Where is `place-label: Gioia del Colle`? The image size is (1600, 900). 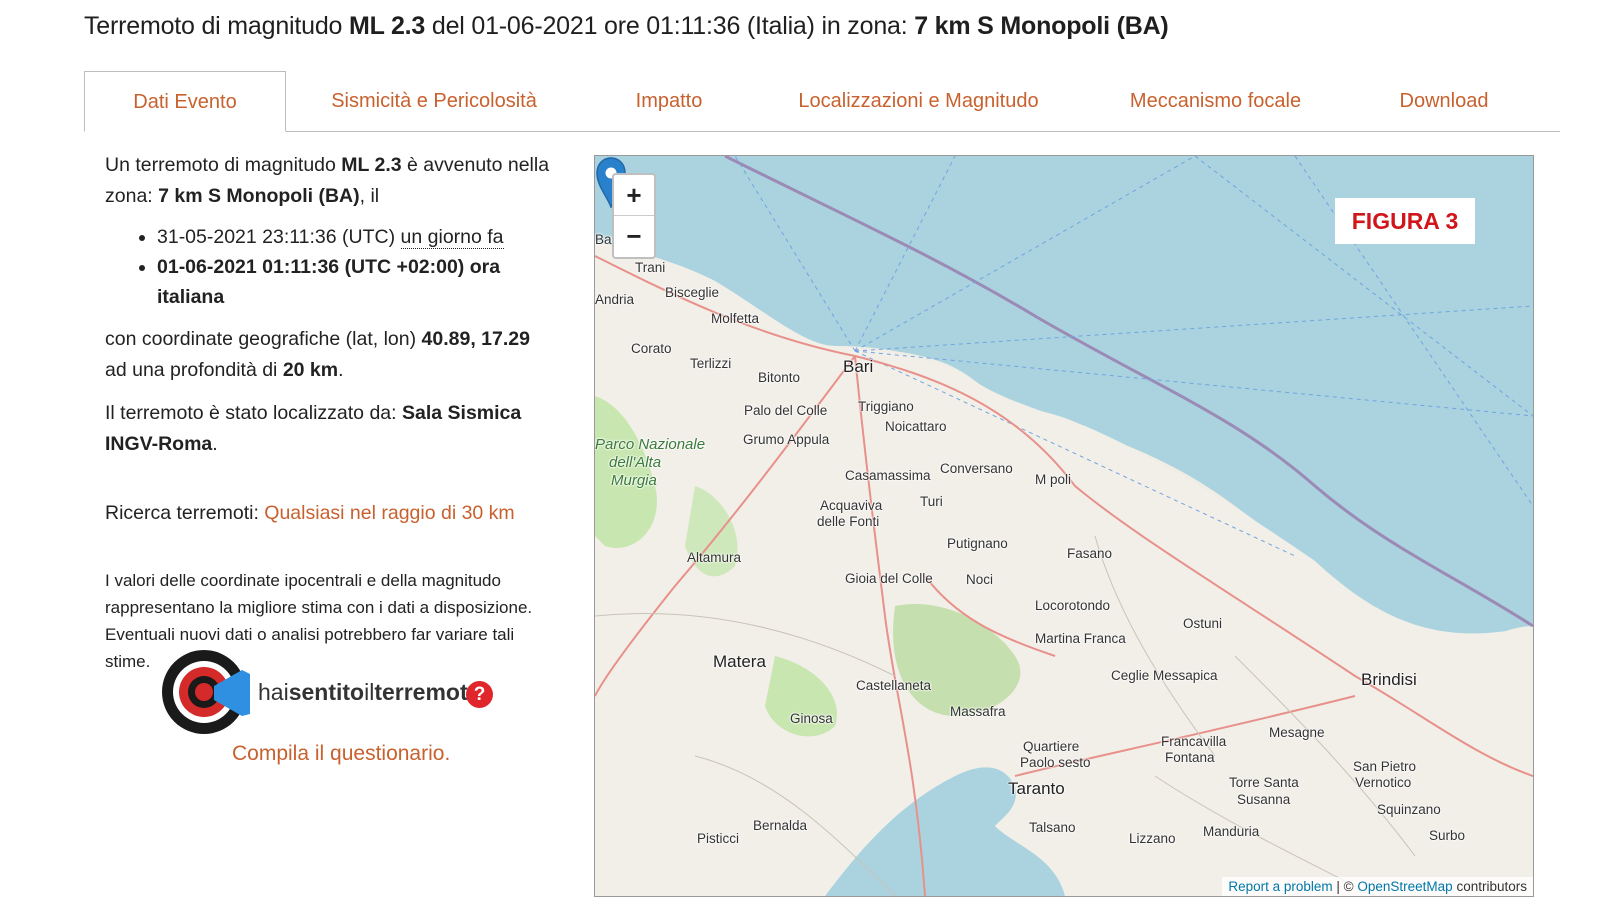
place-label: Gioia del Colle is located at coordinates (889, 578).